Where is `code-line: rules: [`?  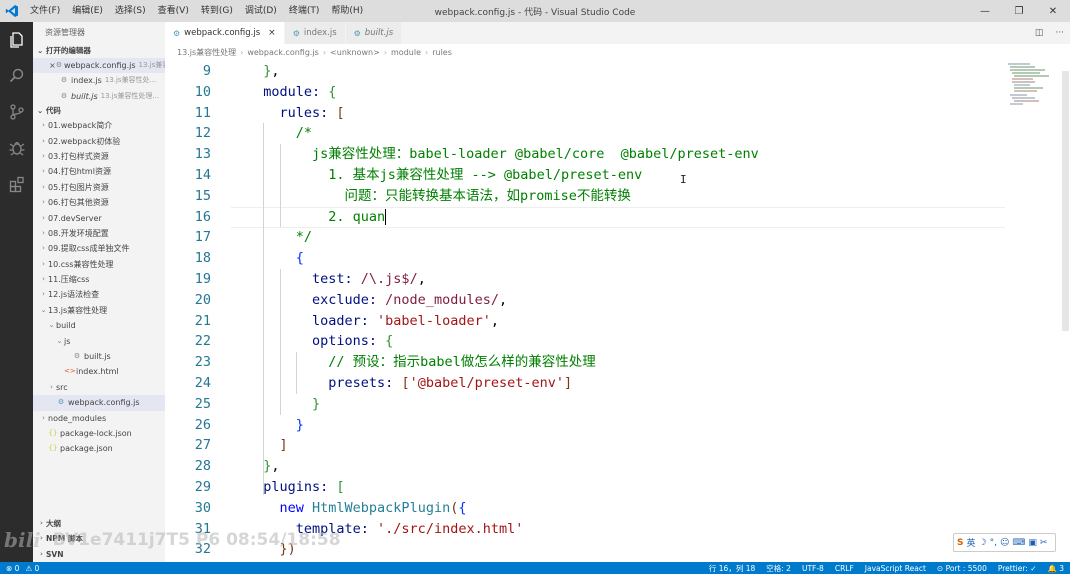
code-line: rules: [ is located at coordinates (503, 113).